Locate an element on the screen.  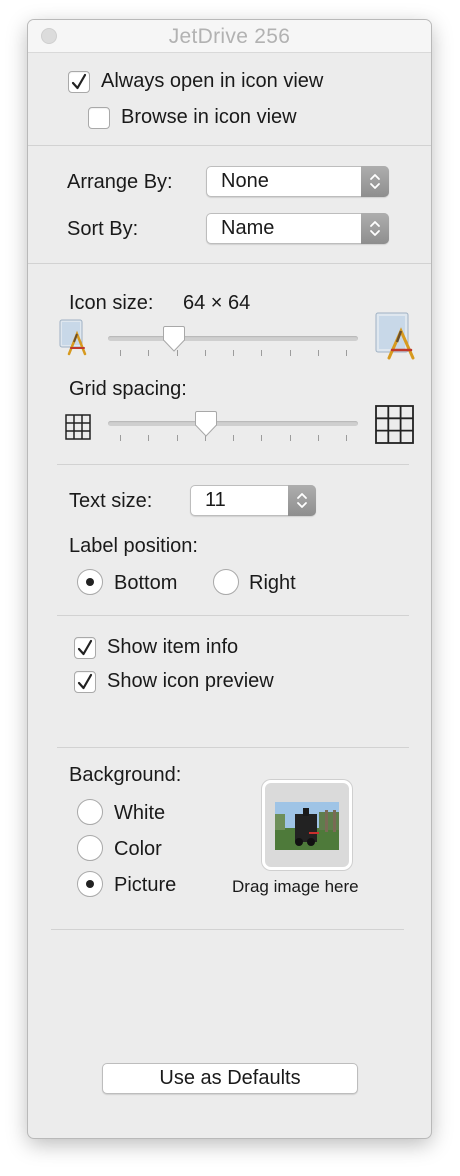
background-picture-radio is located at coordinates (90, 884).